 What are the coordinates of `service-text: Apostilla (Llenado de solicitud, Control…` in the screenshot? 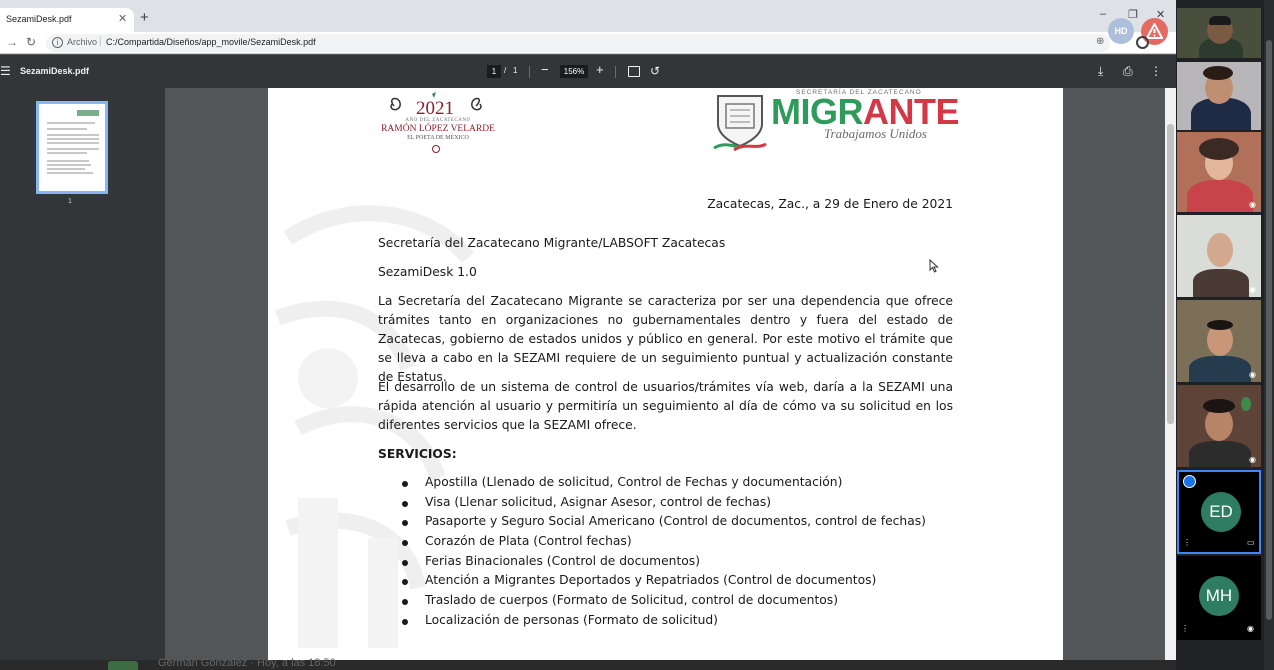 It's located at (634, 482).